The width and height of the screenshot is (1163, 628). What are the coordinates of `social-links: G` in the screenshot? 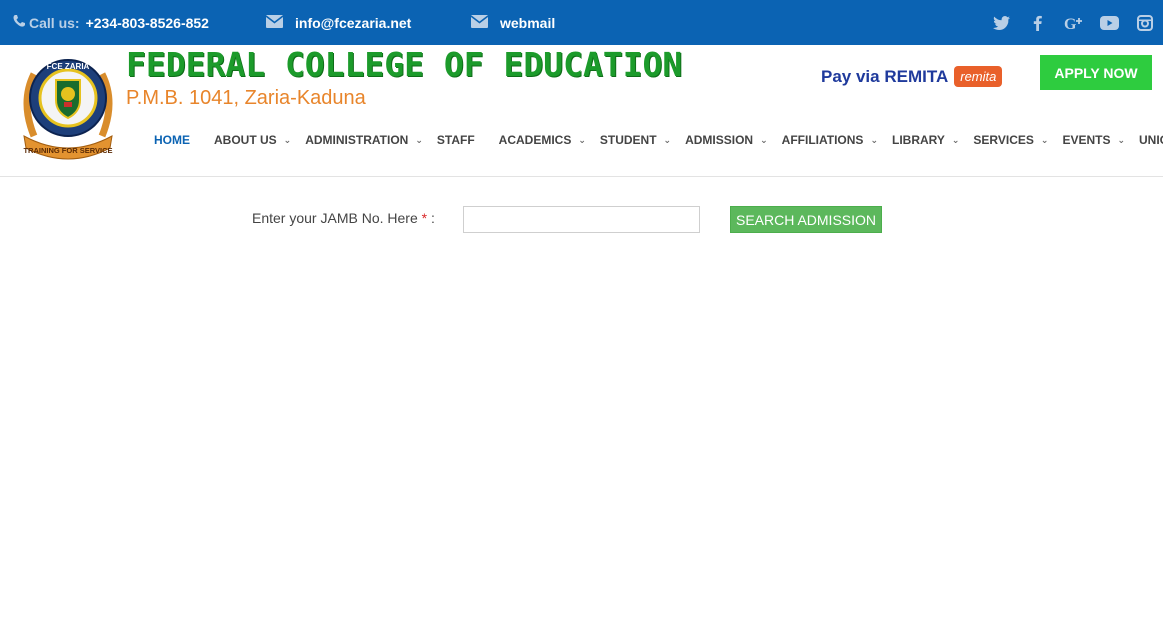 It's located at (1073, 22).